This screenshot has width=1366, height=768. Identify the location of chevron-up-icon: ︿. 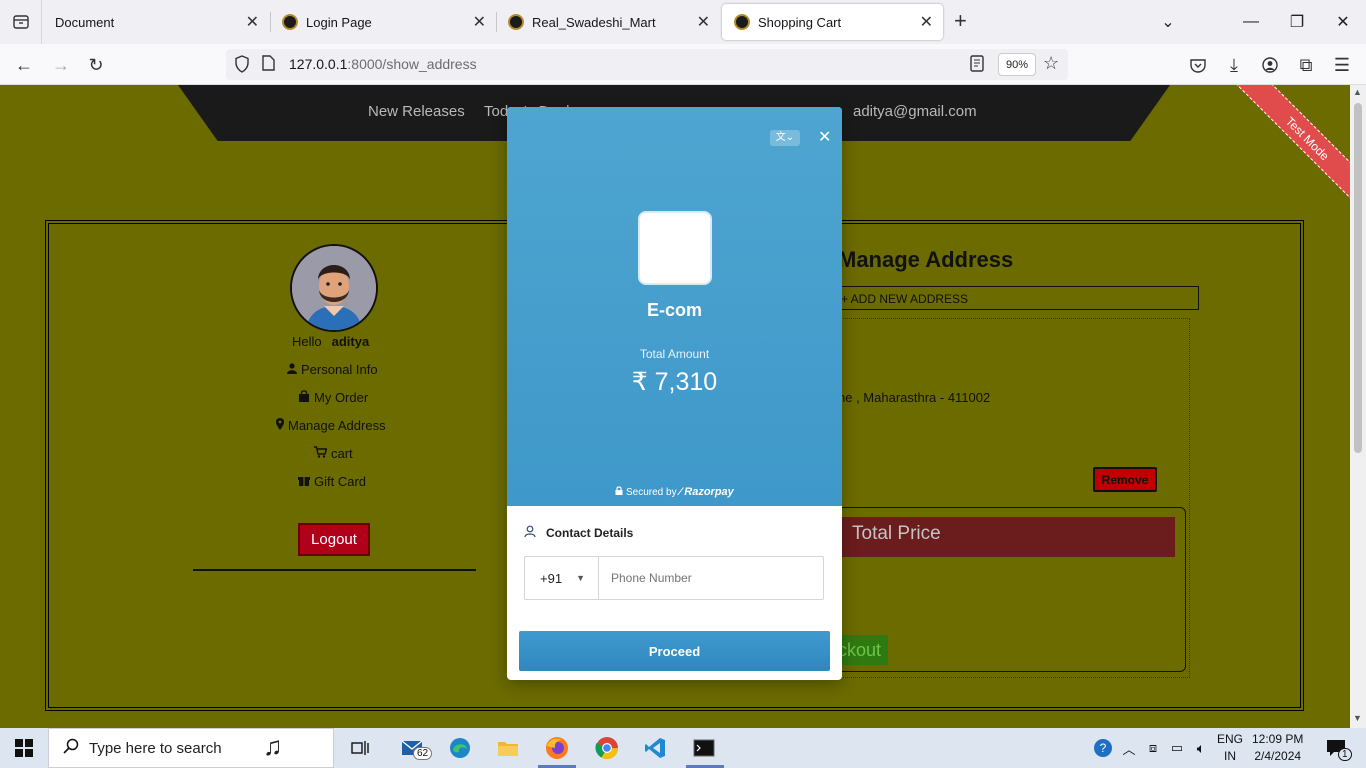
(1129, 748).